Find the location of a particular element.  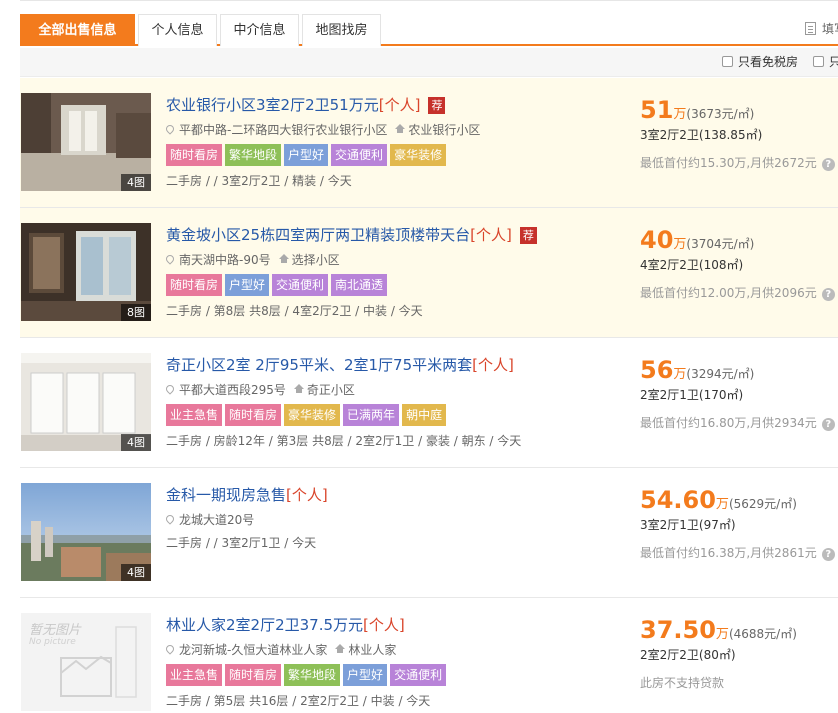

address-line: 平都中路-二环路四大银行农业银行小区 农业银行小区 is located at coordinates (400, 130).